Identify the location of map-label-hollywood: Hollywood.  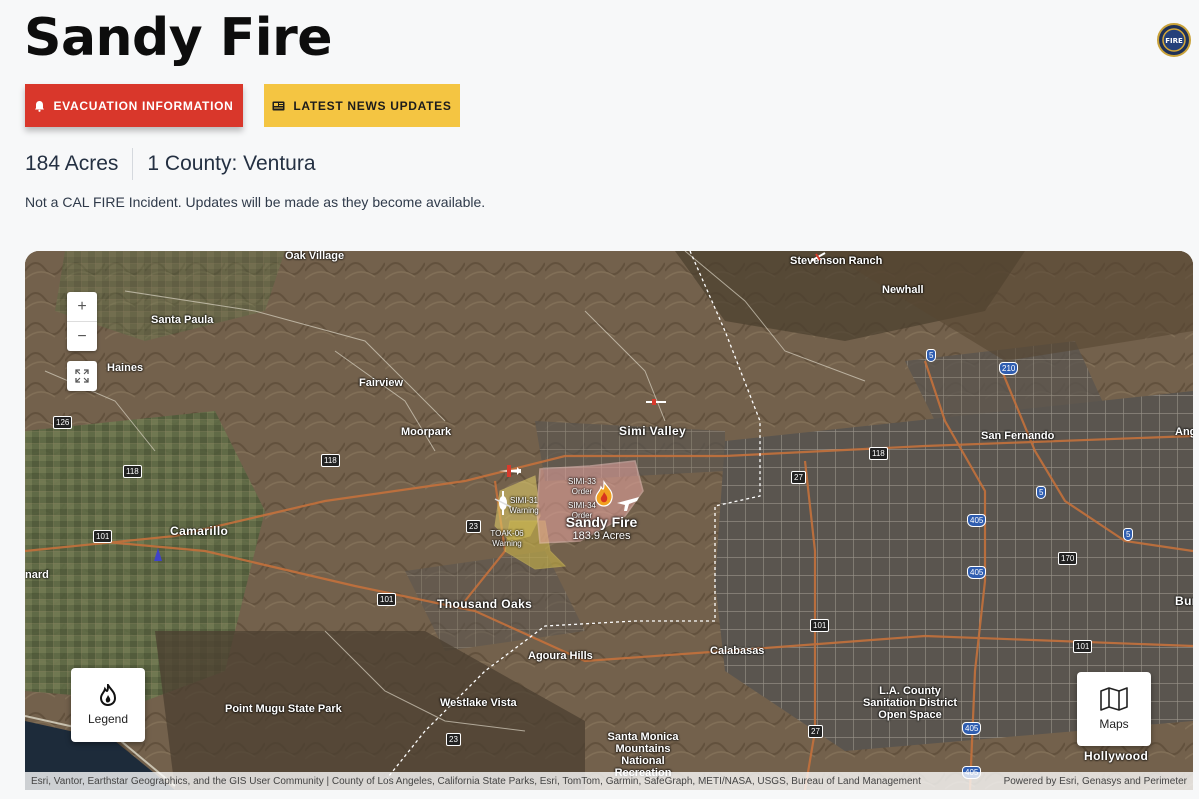
(1116, 756).